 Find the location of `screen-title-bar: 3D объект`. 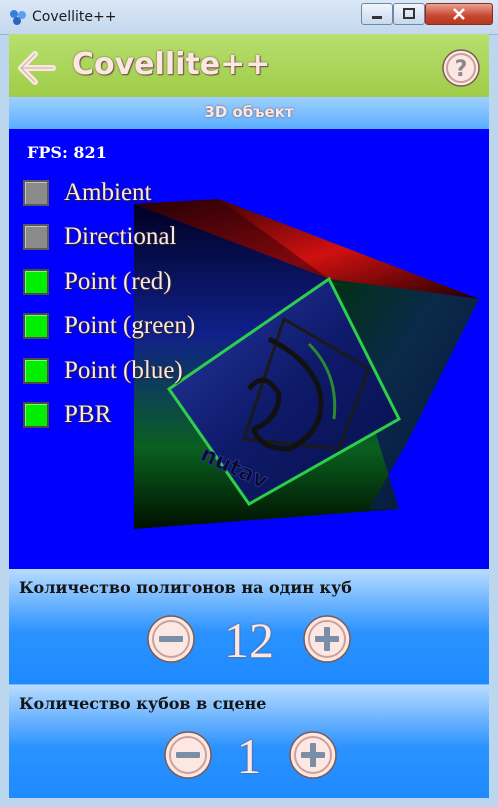

screen-title-bar: 3D объект is located at coordinates (249, 113).